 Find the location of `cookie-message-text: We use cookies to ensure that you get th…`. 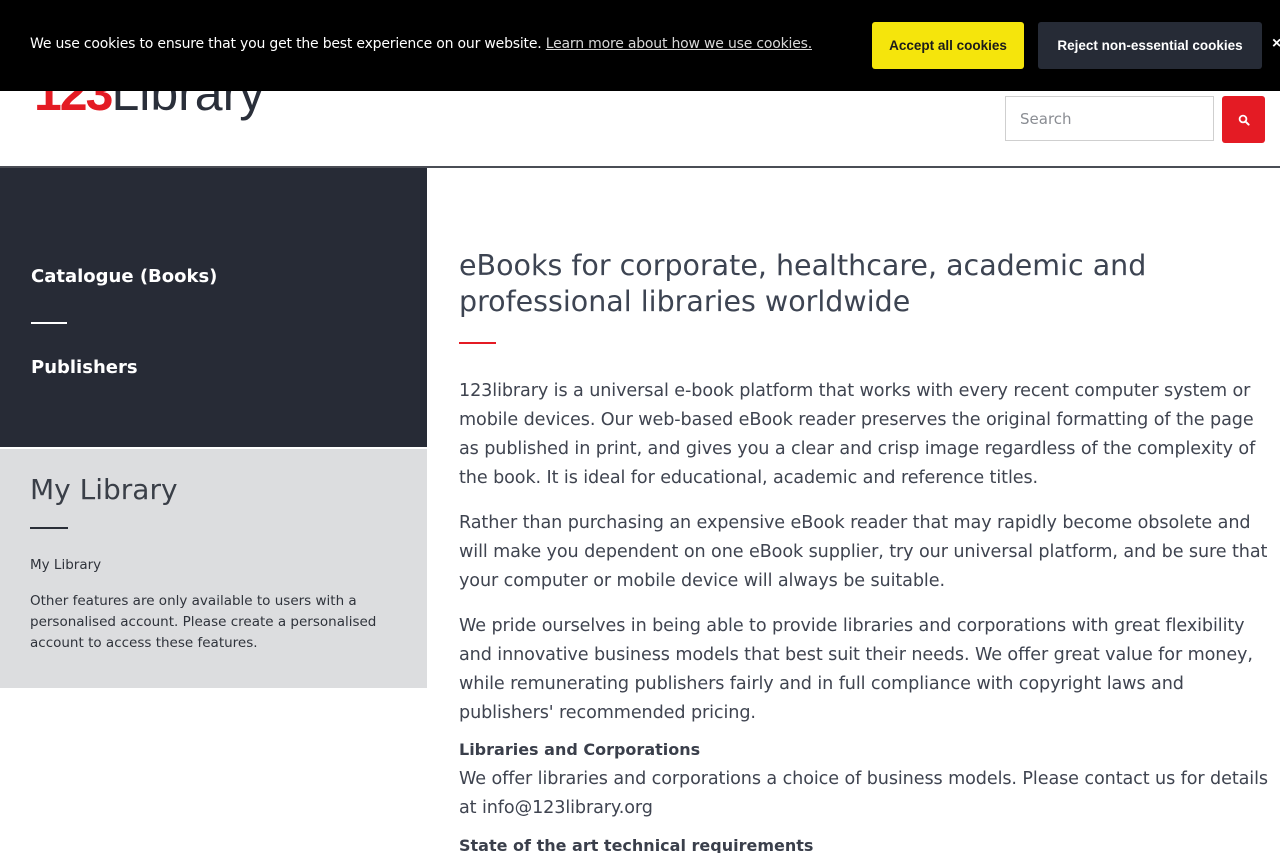

cookie-message-text: We use cookies to ensure that you get th… is located at coordinates (286, 44).